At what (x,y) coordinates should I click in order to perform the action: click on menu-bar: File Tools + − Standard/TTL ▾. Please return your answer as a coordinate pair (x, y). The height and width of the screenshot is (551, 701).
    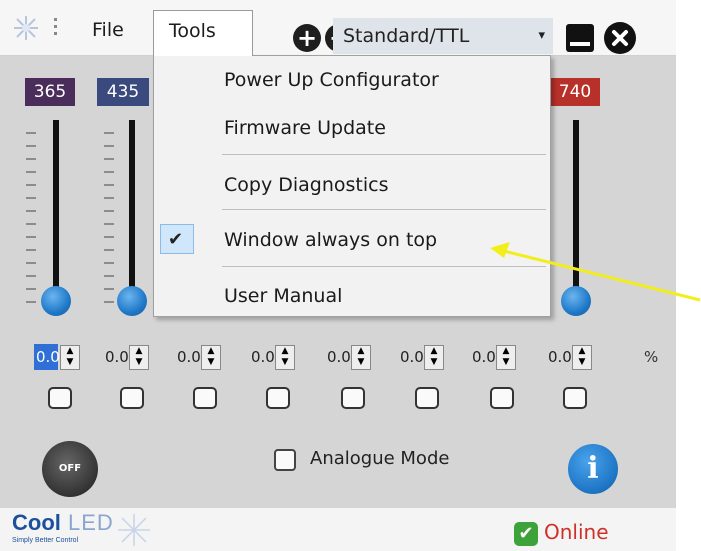
    Looking at the image, I should click on (338, 28).